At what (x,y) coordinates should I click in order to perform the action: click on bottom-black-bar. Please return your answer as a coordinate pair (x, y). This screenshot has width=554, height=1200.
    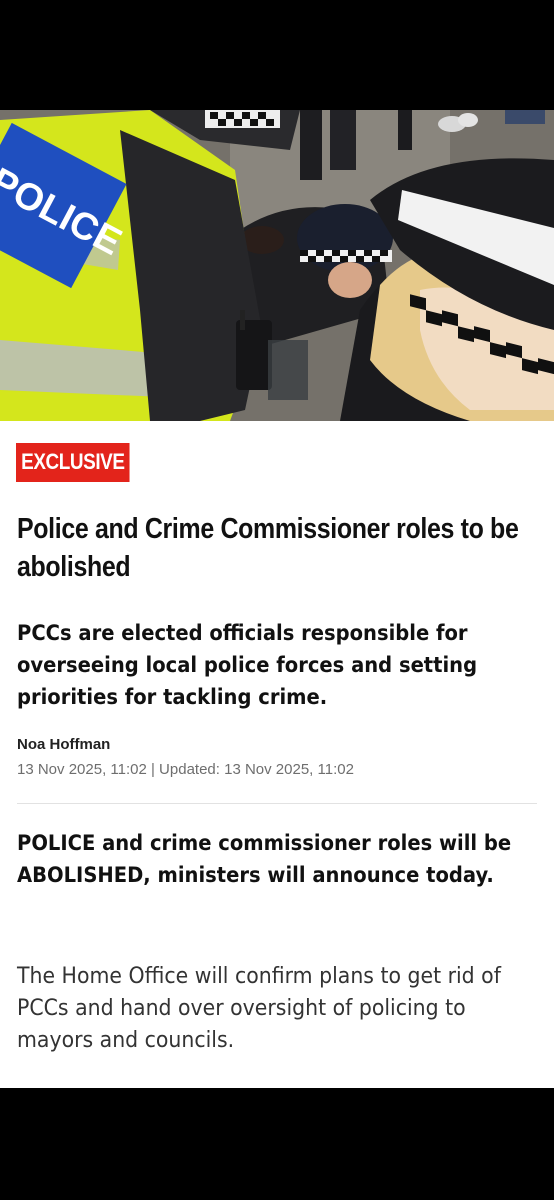
    Looking at the image, I should click on (277, 1144).